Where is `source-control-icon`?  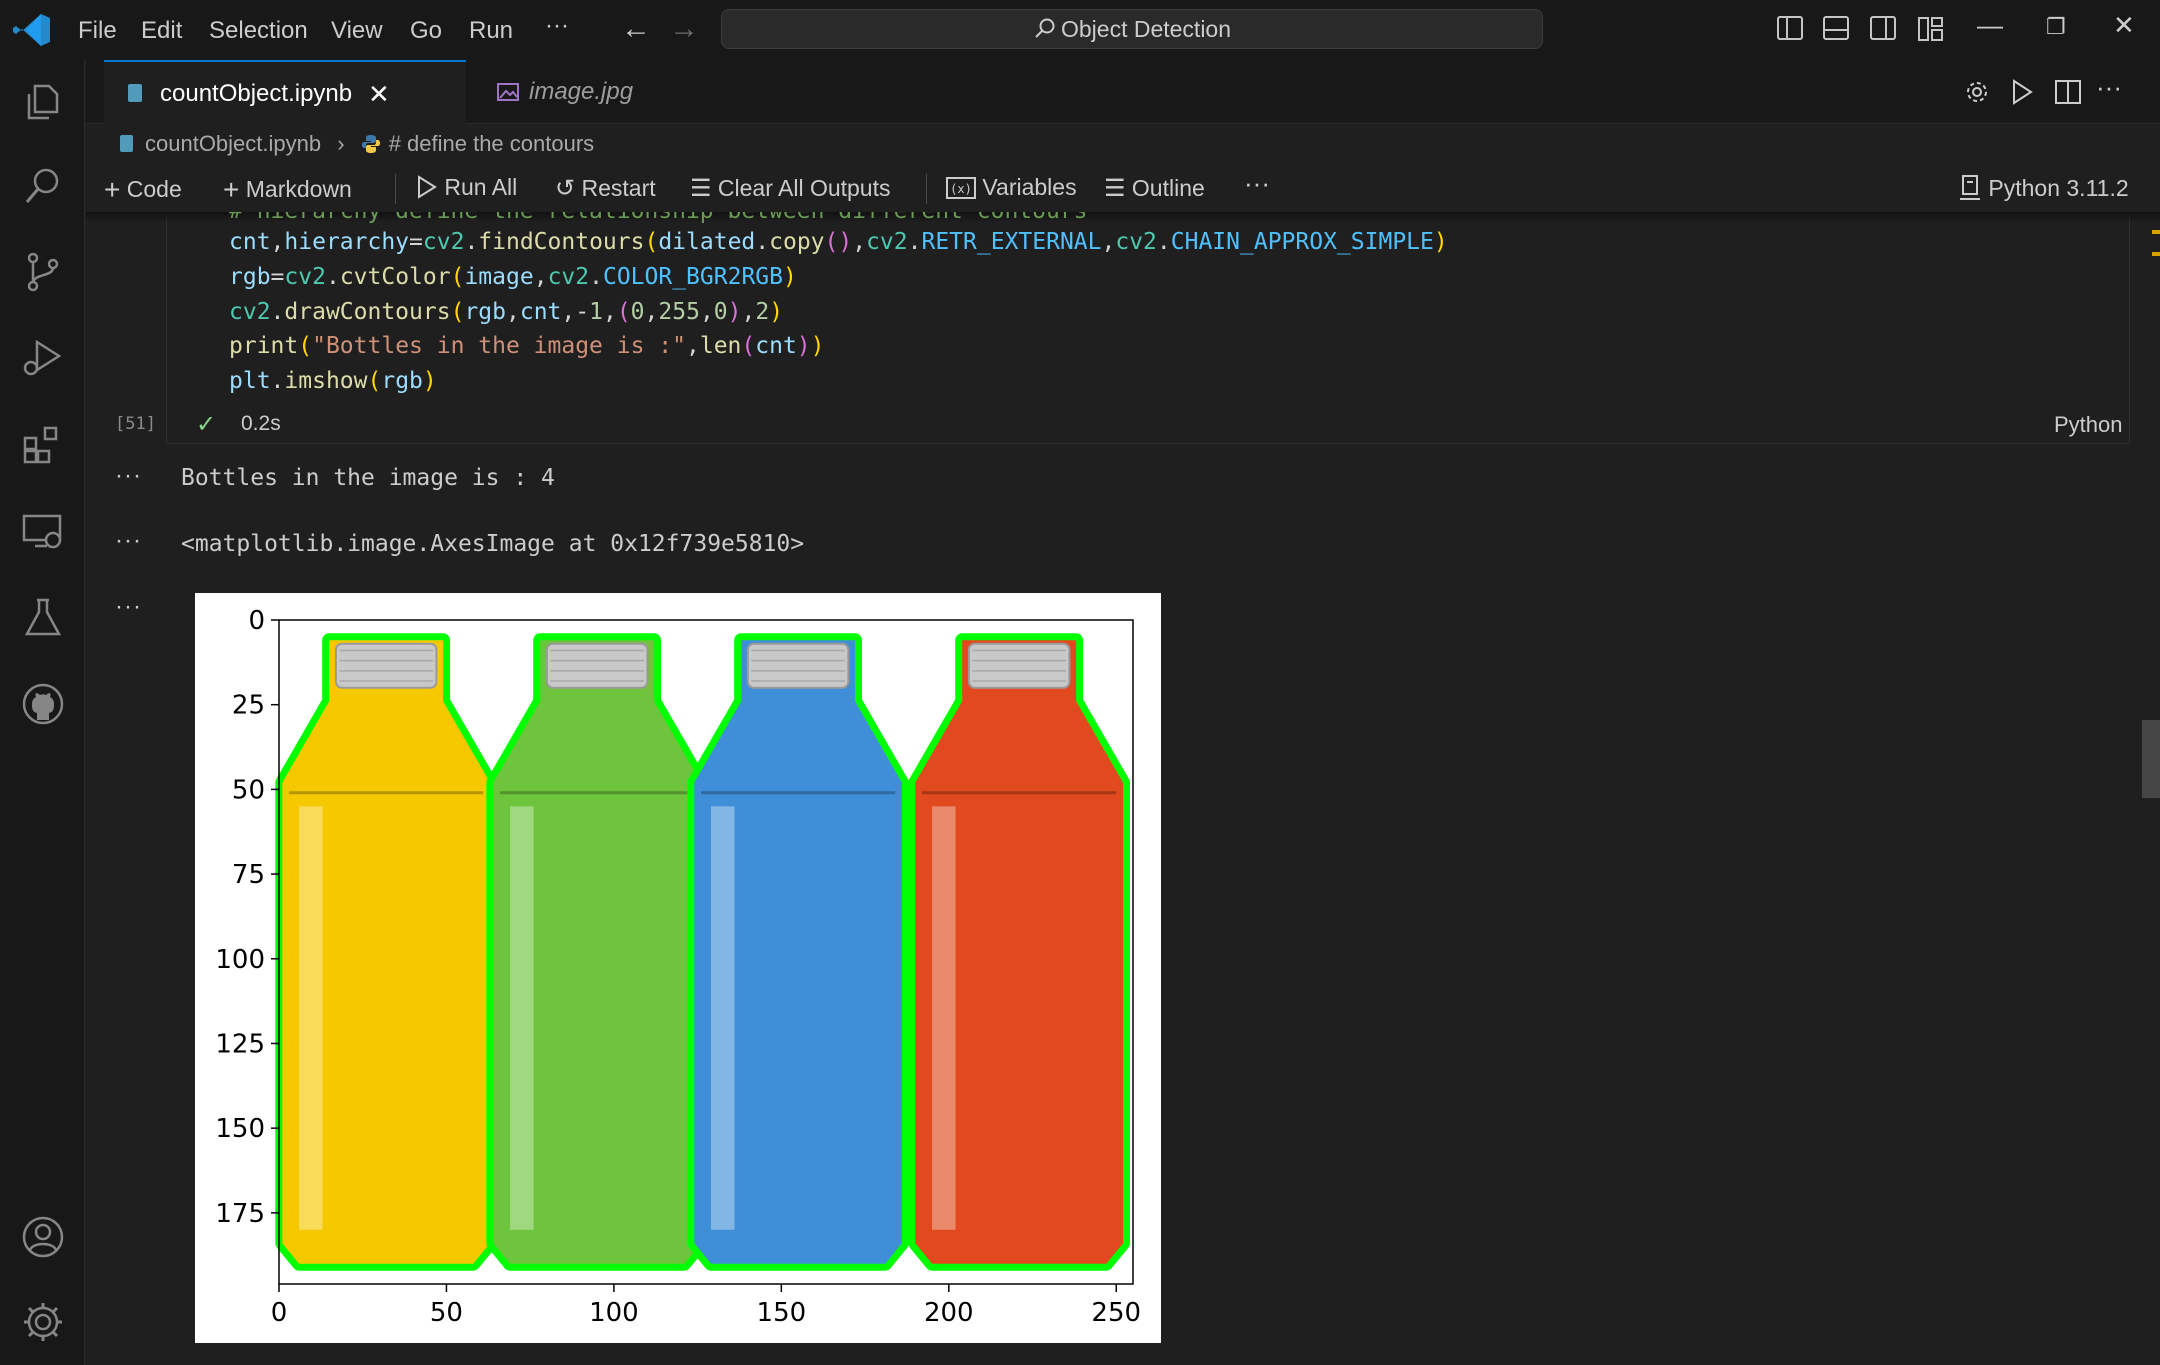 source-control-icon is located at coordinates (43, 272).